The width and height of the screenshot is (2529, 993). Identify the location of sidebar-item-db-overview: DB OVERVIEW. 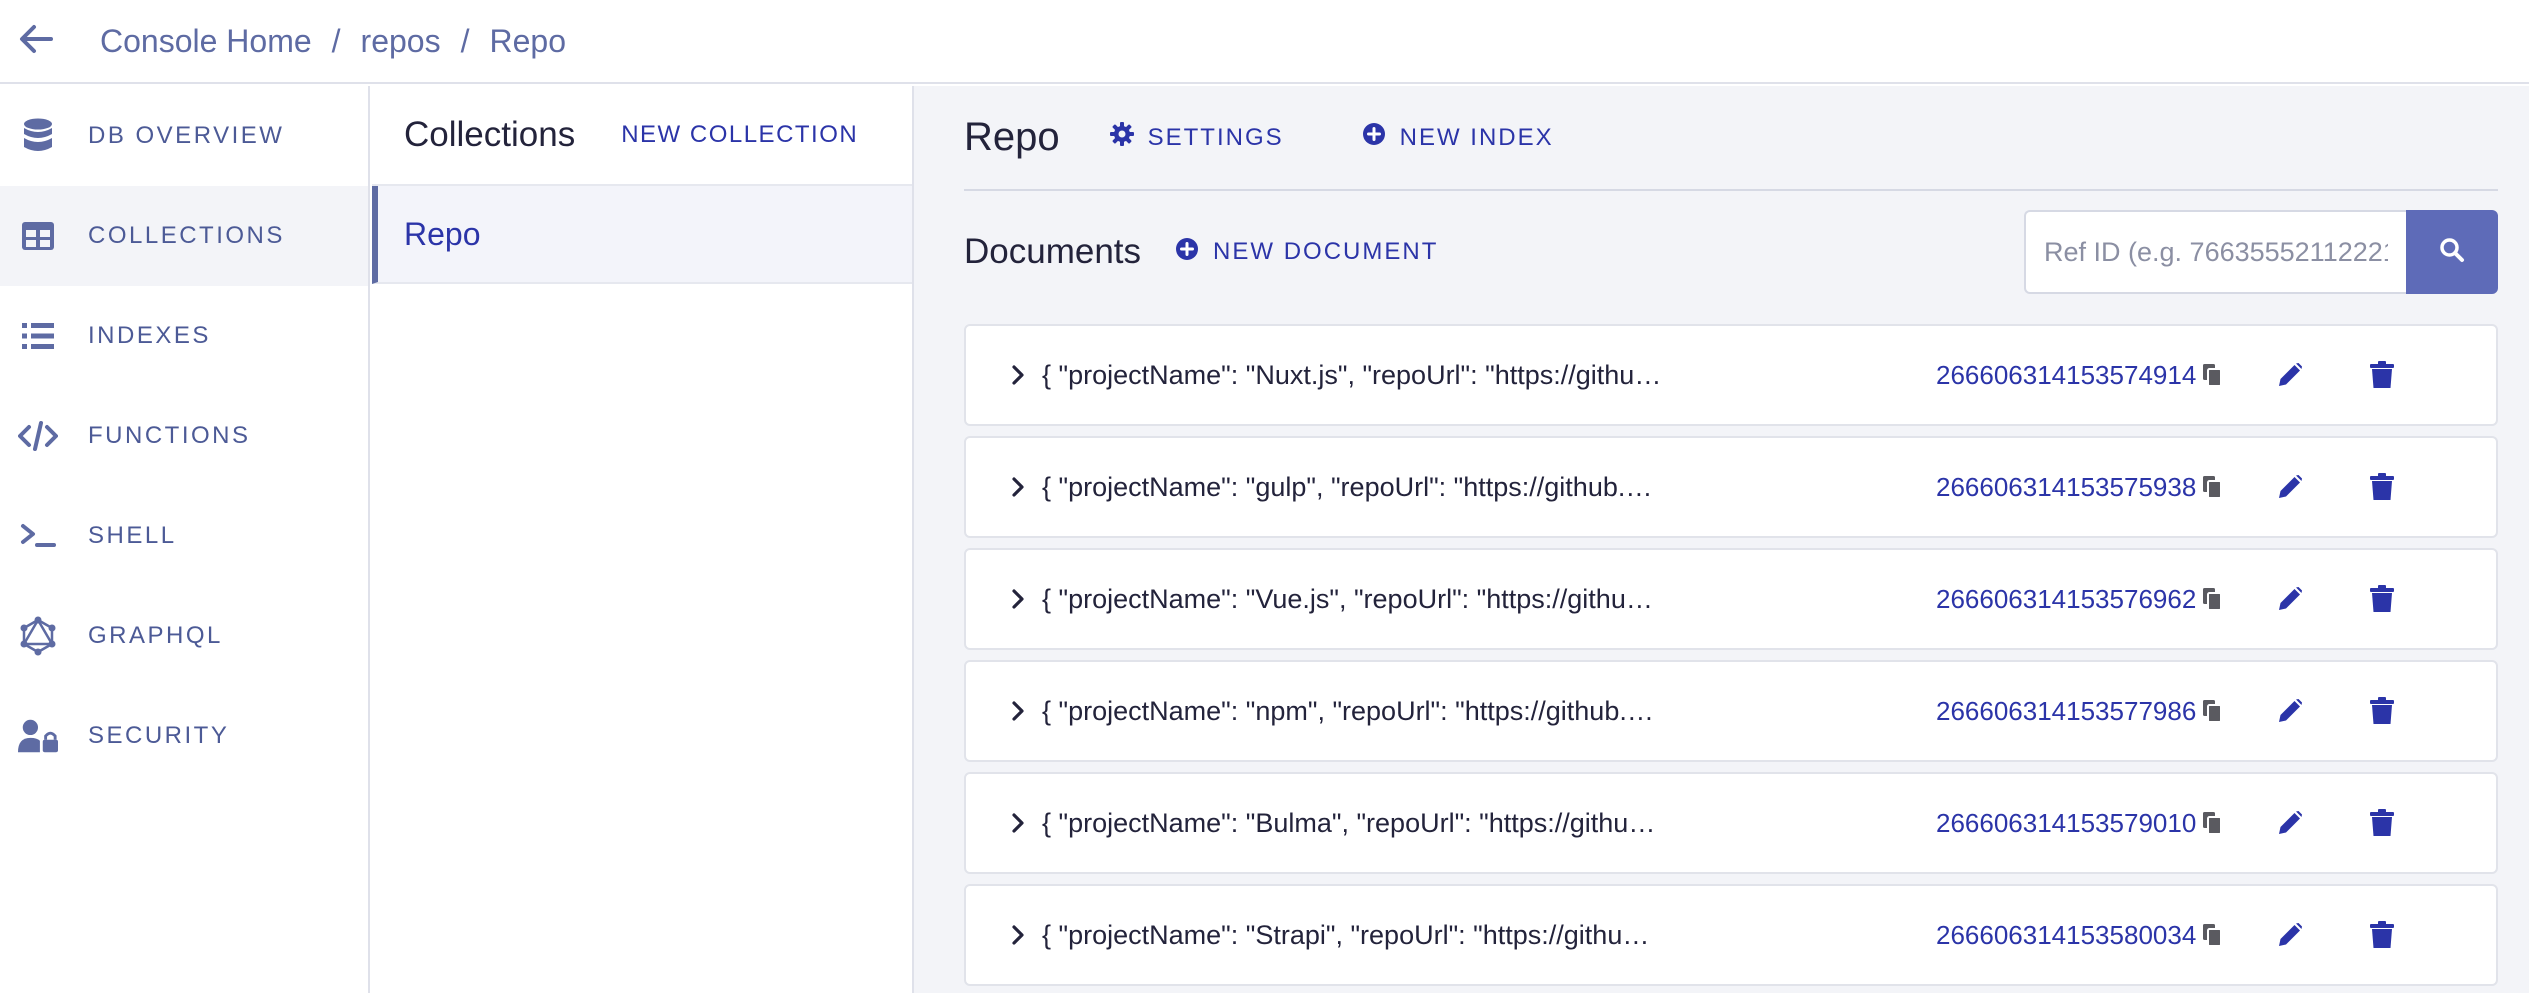
(184, 136).